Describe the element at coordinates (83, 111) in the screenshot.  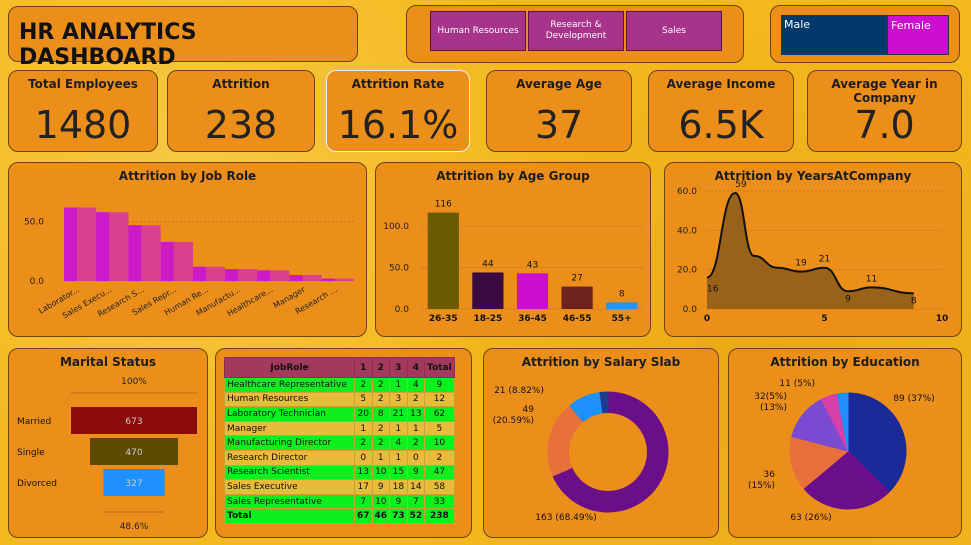
I see `kpi-total-employees: Total Employees 1480` at that location.